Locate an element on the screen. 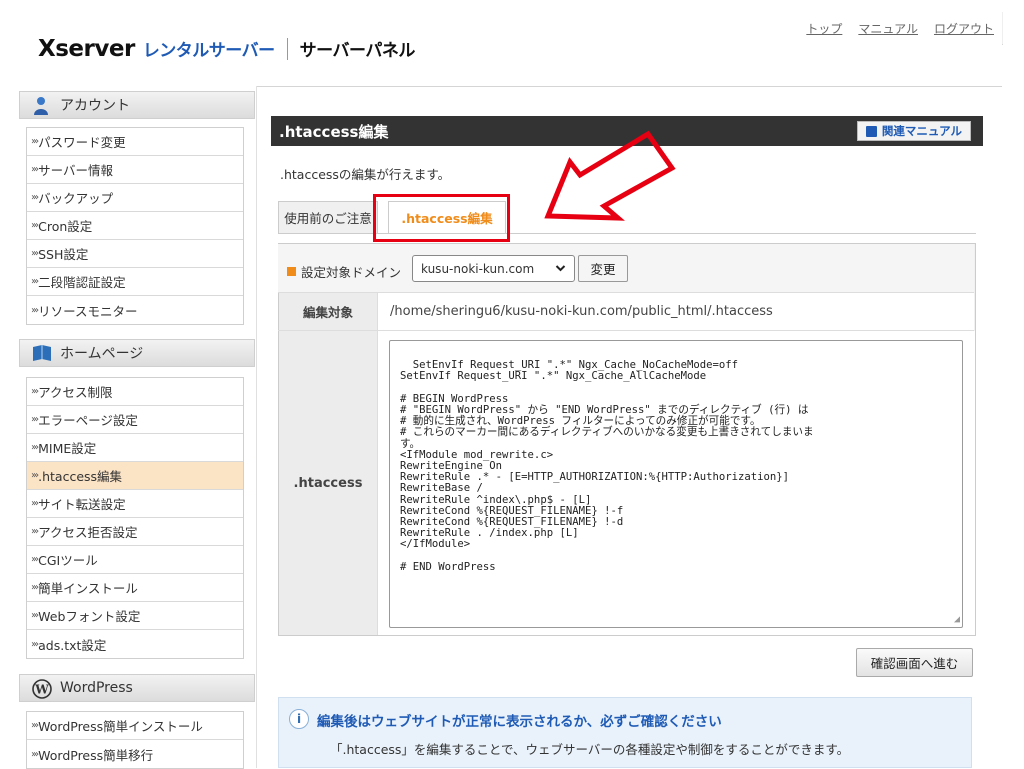 This screenshot has width=1024, height=769. logo-panel-text: サーバーパネル is located at coordinates (357, 51).